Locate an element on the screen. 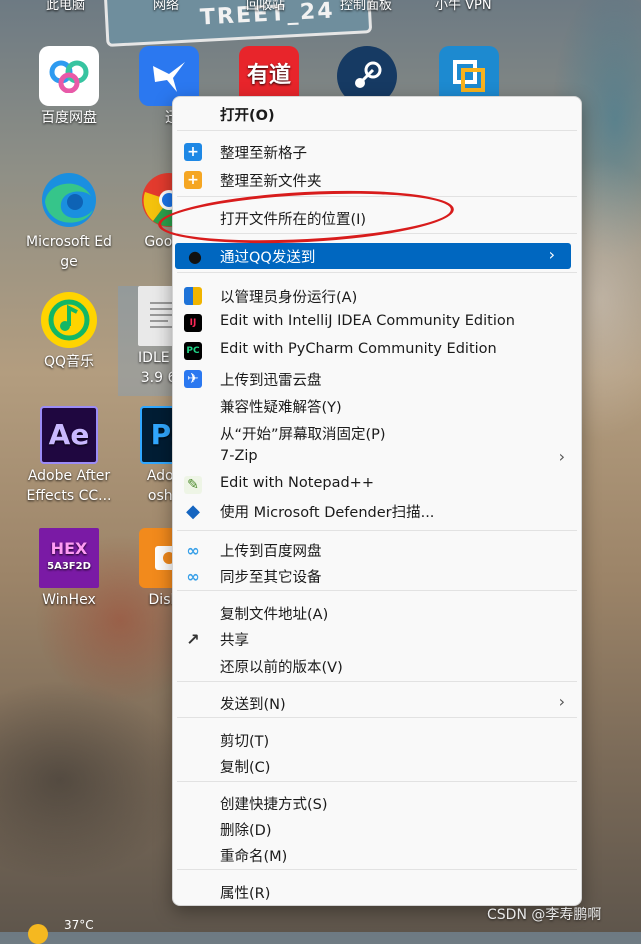 The image size is (641, 944). uac-shield-icon is located at coordinates (193, 296).